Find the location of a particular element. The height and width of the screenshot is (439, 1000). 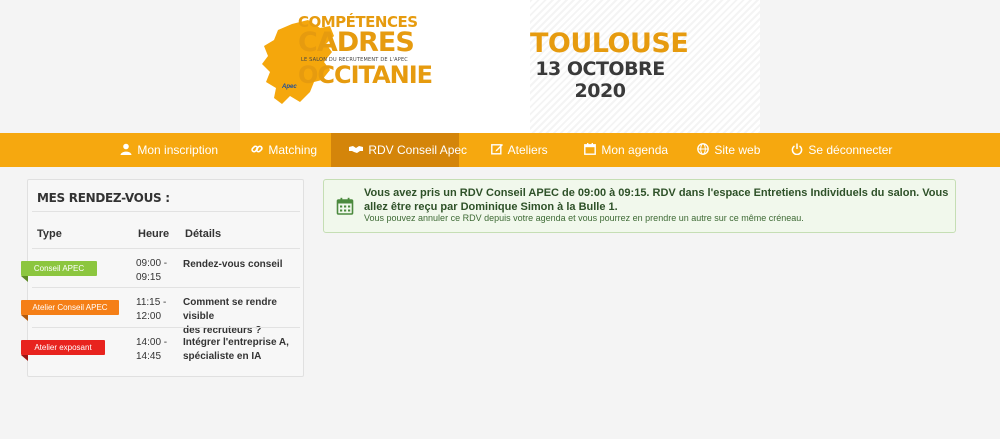

nav-item-site-web: Site web is located at coordinates (728, 150).